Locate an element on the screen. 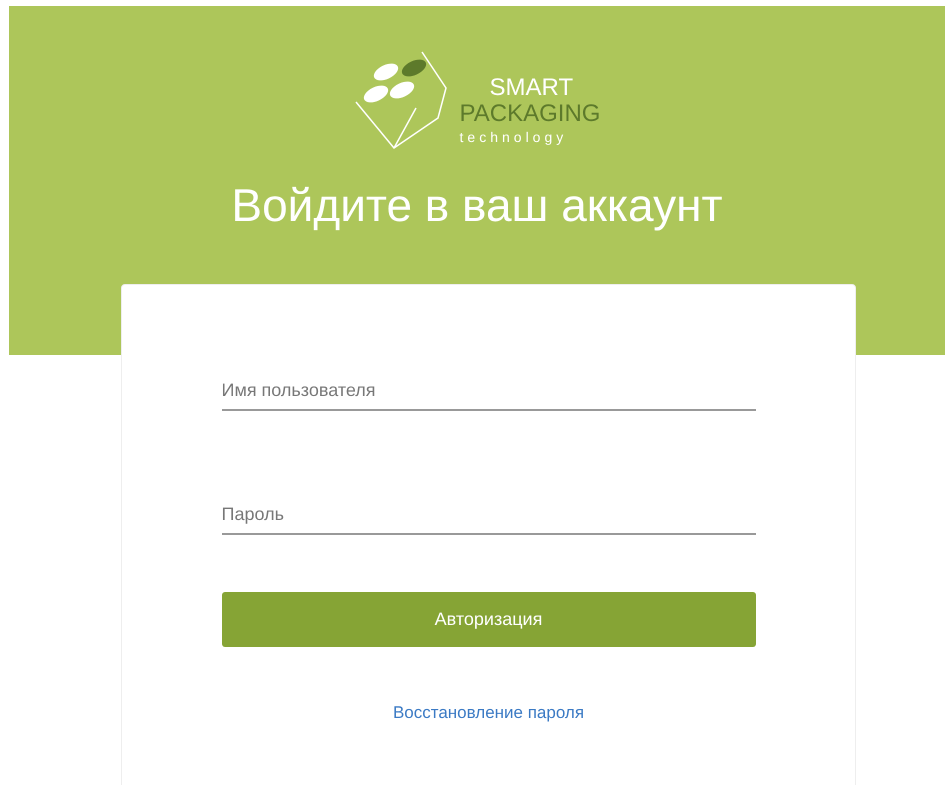  input-field: Имя пользователя is located at coordinates (489, 391).